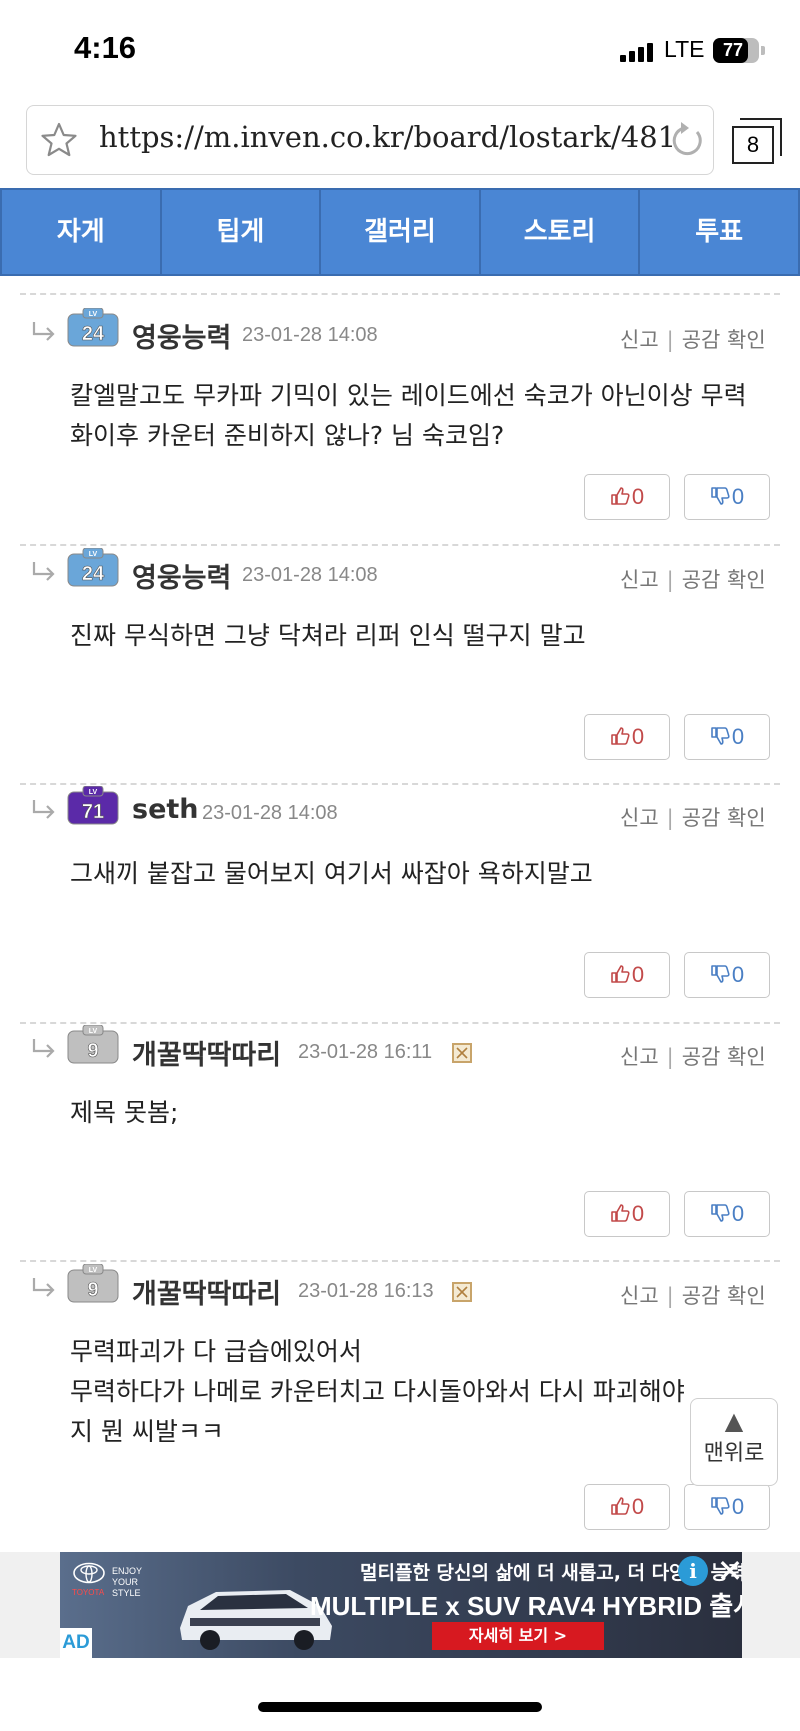 This screenshot has height=1731, width=800. Describe the element at coordinates (105, 47) in the screenshot. I see `status-time: 4:16` at that location.